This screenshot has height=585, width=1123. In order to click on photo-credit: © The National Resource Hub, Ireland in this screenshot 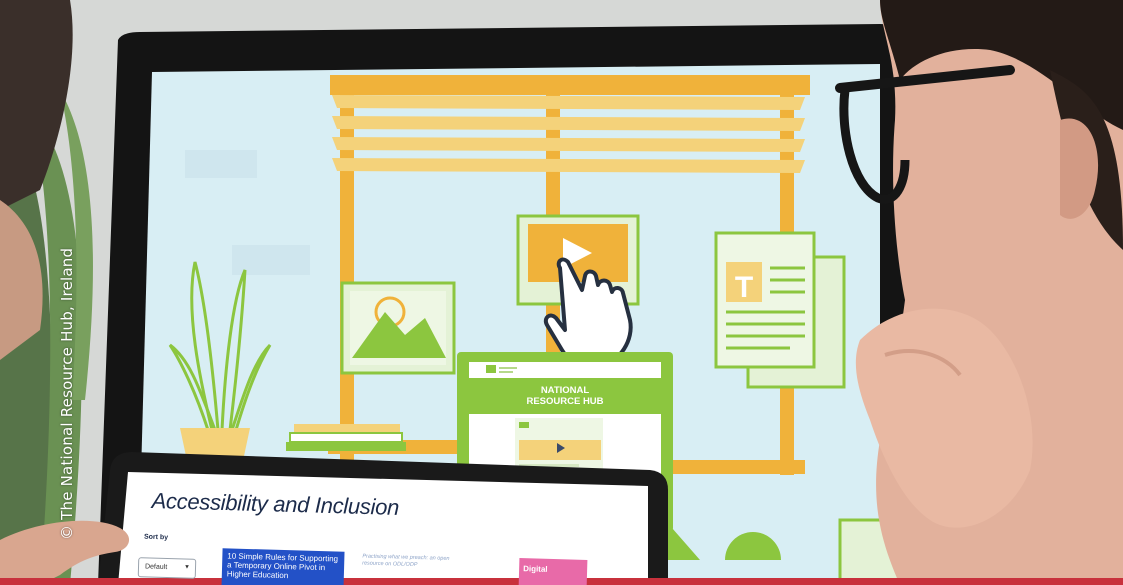, I will do `click(67, 393)`.